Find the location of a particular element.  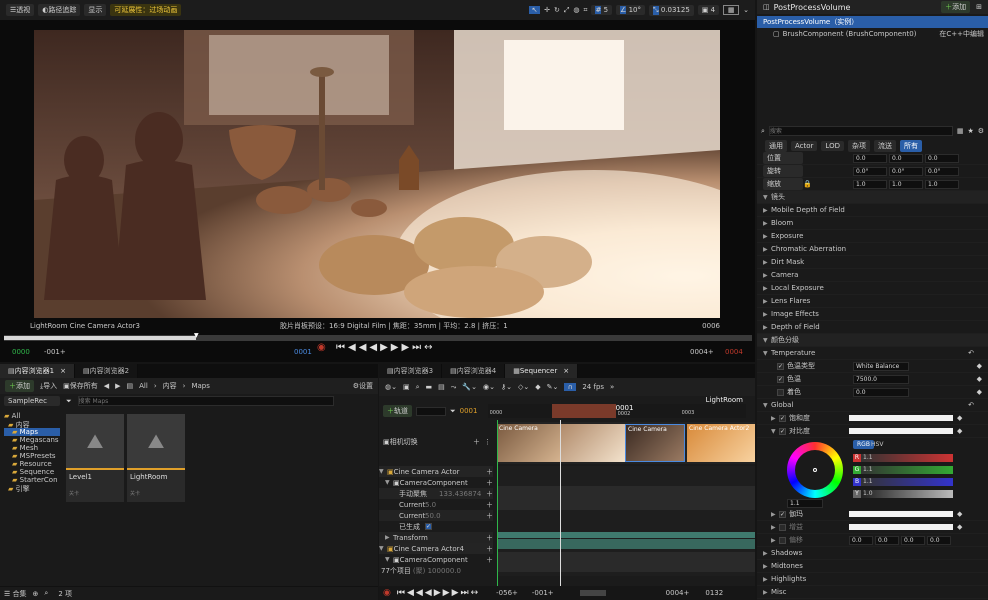

scalability-button: 可延展性：过场动画 is located at coordinates (146, 10).